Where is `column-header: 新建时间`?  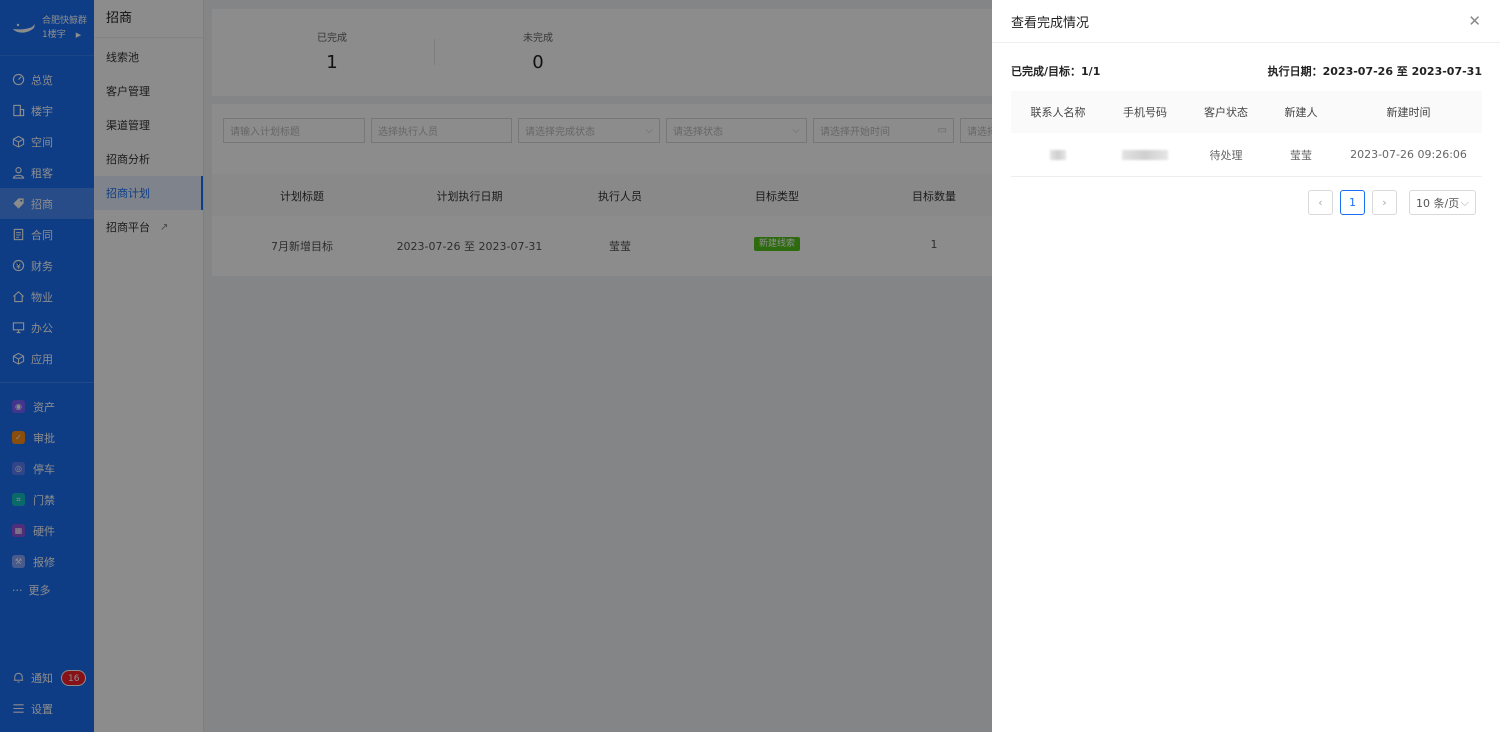
column-header: 新建时间 is located at coordinates (1408, 112).